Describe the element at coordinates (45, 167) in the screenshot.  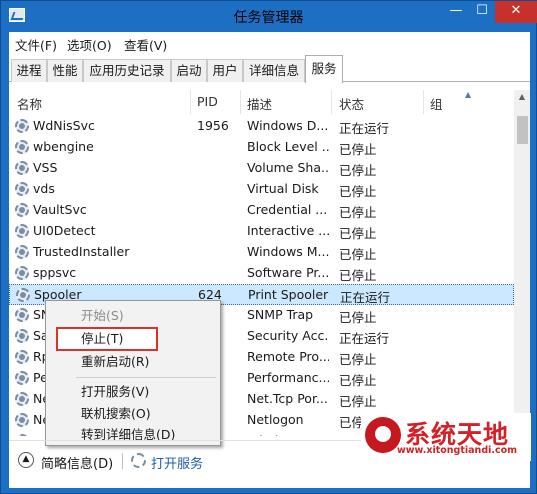
I see `service-name: VSS` at that location.